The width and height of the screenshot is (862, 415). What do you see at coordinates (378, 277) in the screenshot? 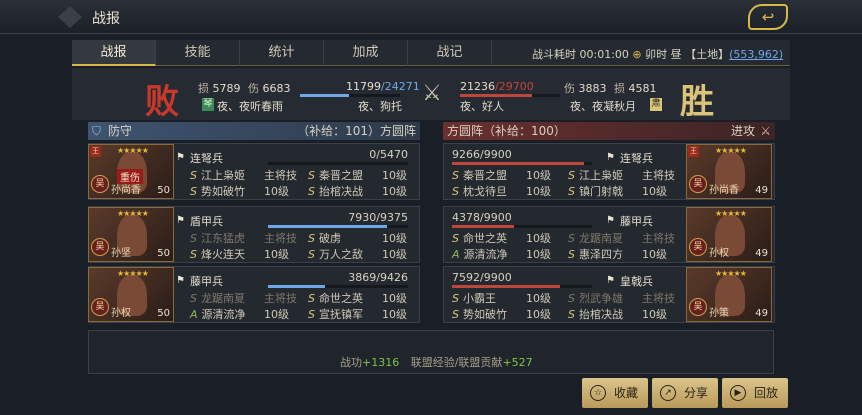
I see `troop-hp: 3869/9426` at bounding box center [378, 277].